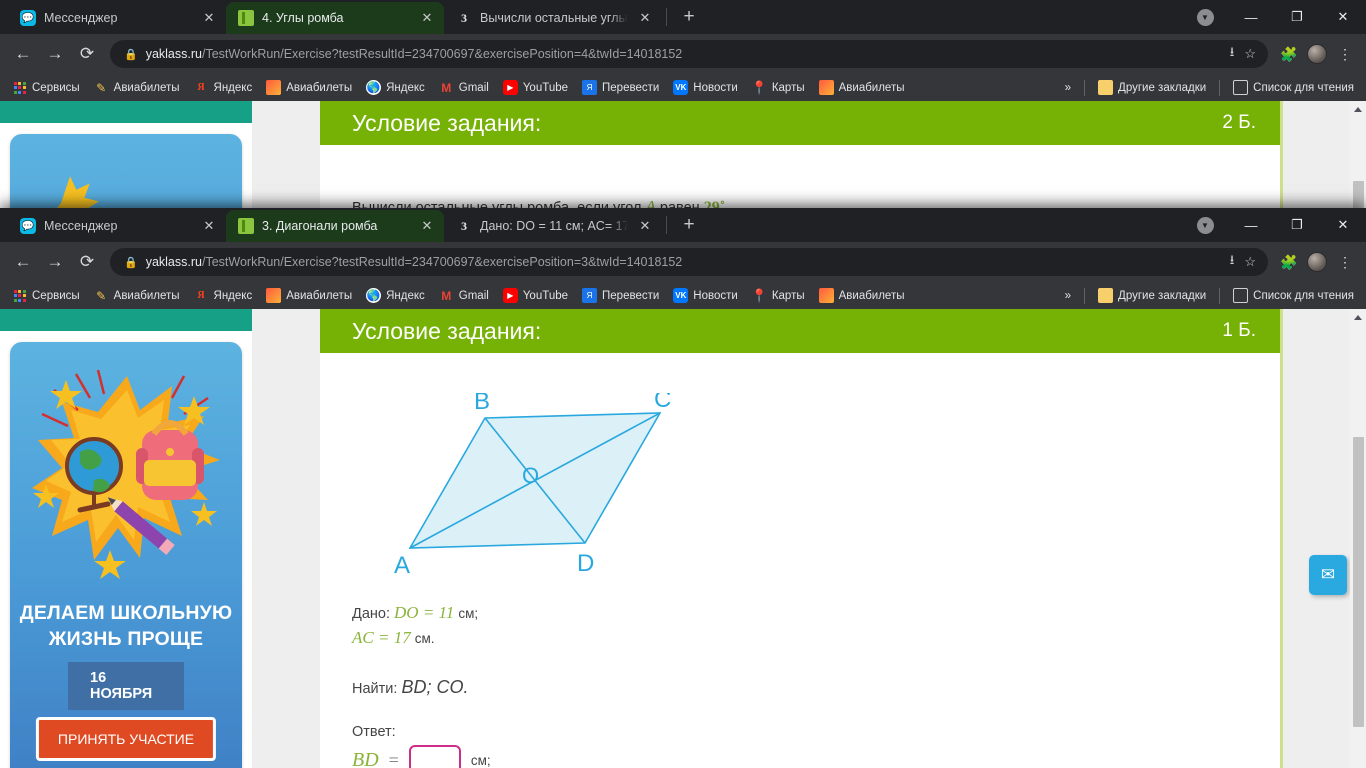 Image resolution: width=1366 pixels, height=768 pixels. Describe the element at coordinates (800, 756) in the screenshot. I see `answer-row-bd: BD = см;` at that location.